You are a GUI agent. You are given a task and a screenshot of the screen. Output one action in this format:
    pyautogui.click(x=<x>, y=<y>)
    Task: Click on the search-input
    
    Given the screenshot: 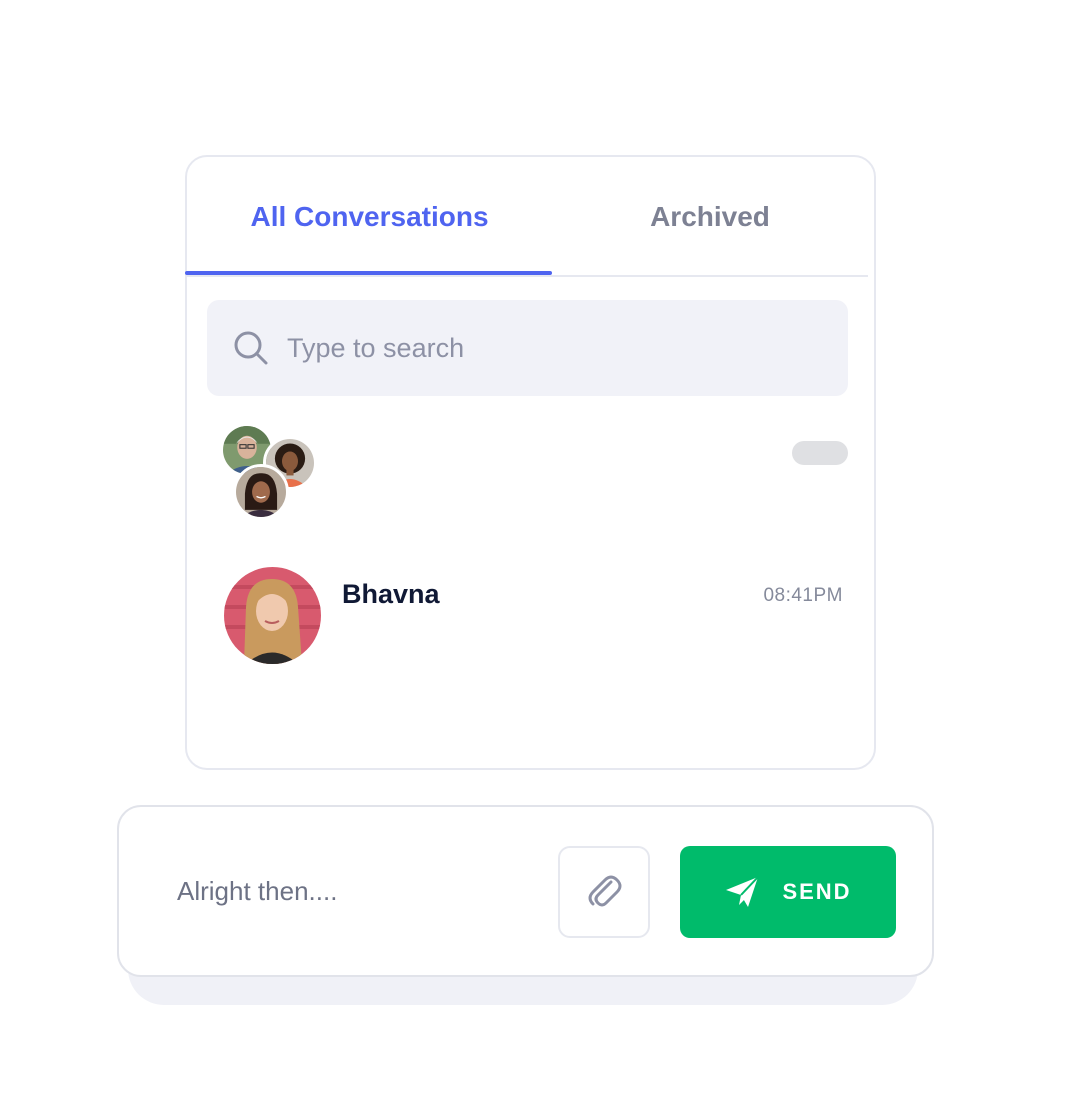 What is the action you would take?
    pyautogui.click(x=547, y=348)
    